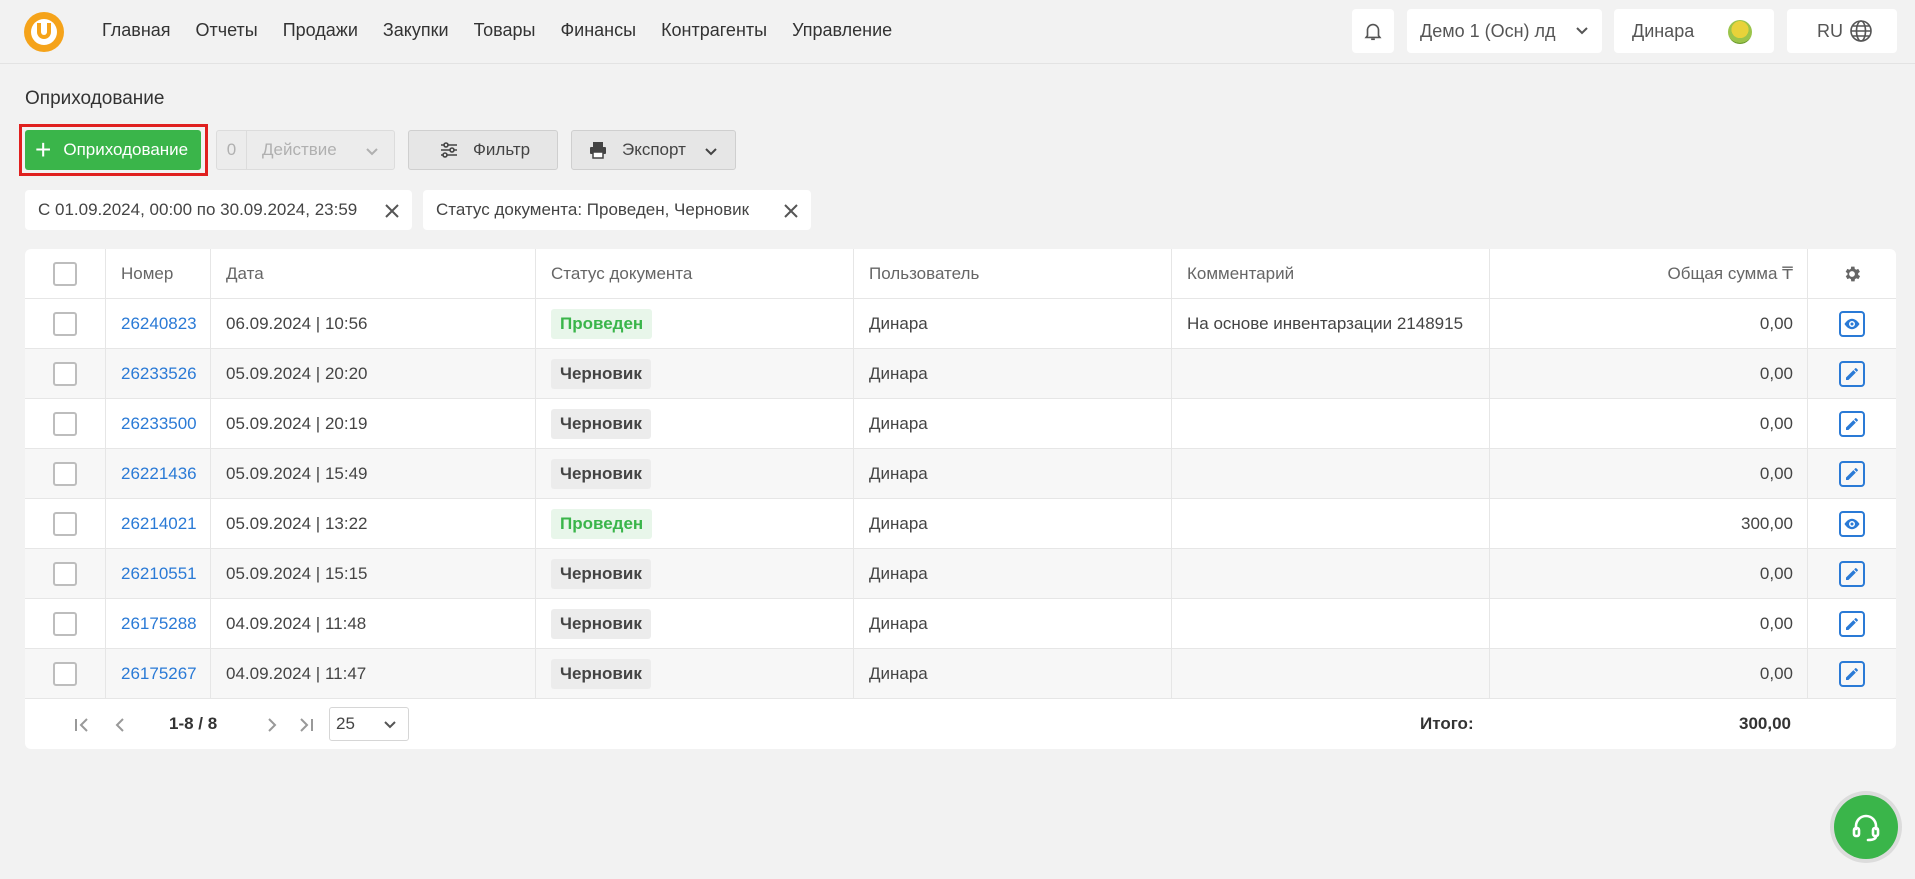  Describe the element at coordinates (113, 150) in the screenshot. I see `create-posting-button: + Оприходование` at that location.